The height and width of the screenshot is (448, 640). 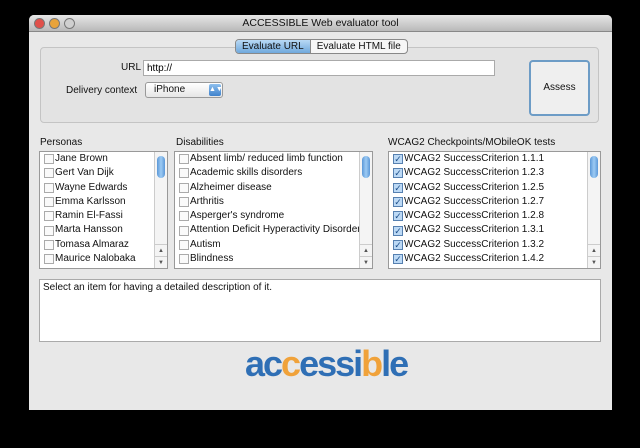 What do you see at coordinates (39, 23) in the screenshot?
I see `close-button` at bounding box center [39, 23].